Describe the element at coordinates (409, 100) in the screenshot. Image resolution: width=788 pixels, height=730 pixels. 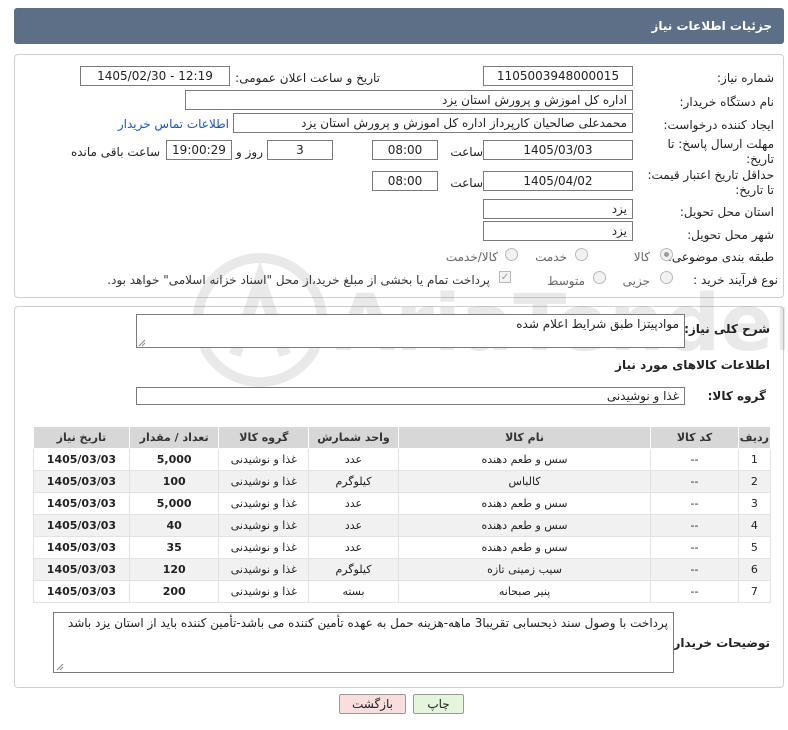
I see `buyer-org-field: اداره کل اموزش و پرورش استان یزد` at that location.